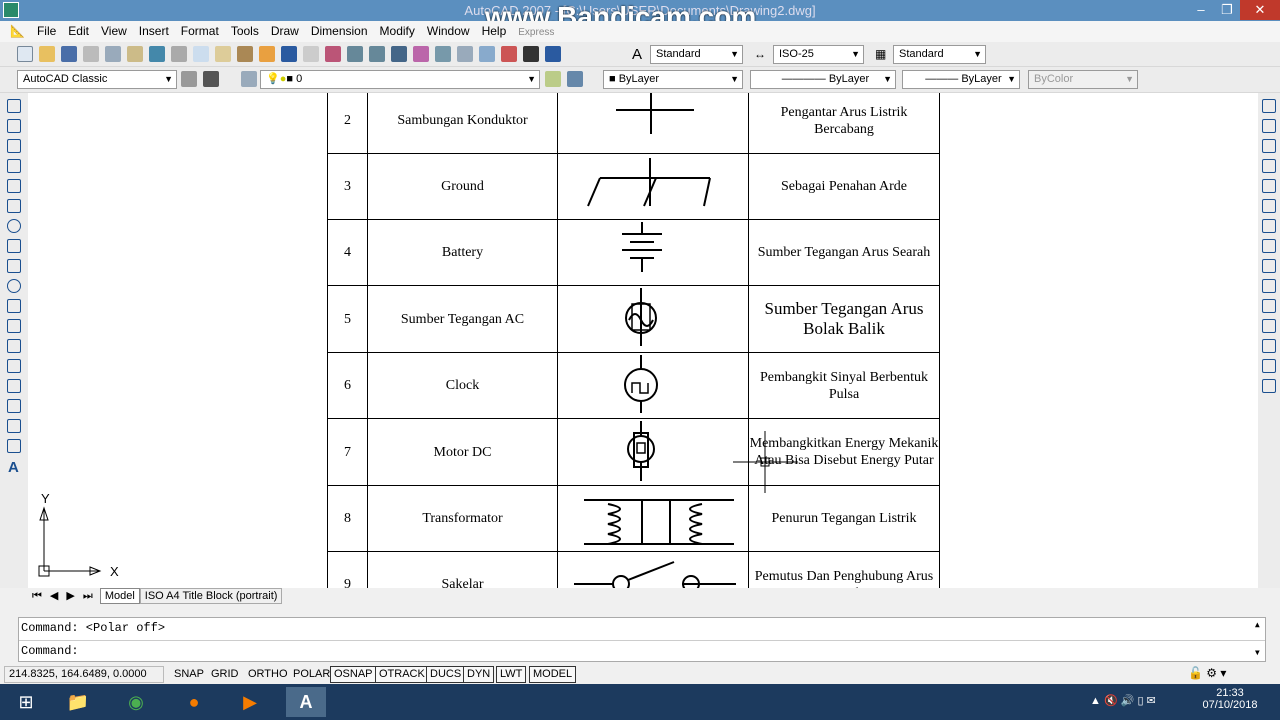 The width and height of the screenshot is (1280, 720). What do you see at coordinates (37, 596) in the screenshot?
I see `tab-first-icon: ⏮` at bounding box center [37, 596].